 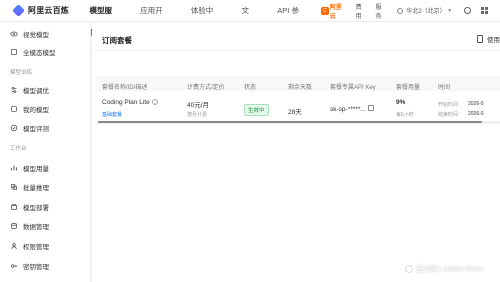 I want to click on bar-chart-icon, so click(x=14, y=168).